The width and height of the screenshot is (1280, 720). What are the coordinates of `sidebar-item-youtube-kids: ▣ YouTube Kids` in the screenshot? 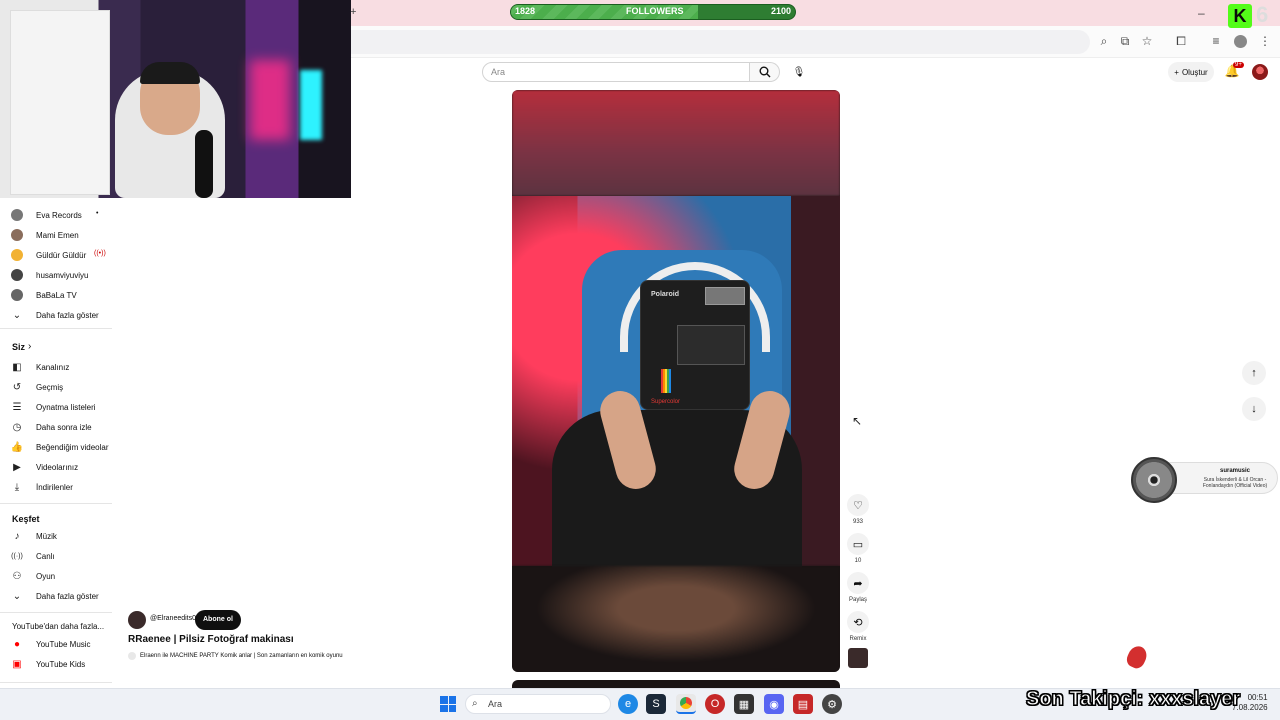 It's located at (56, 664).